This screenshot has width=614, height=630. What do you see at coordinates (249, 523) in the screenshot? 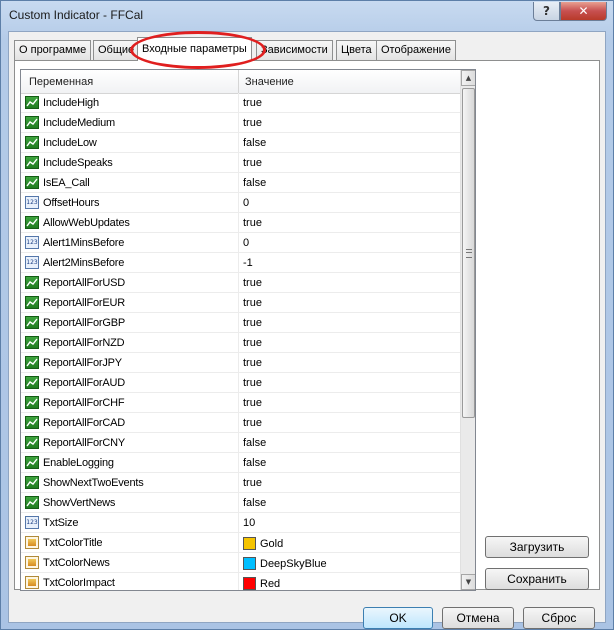
I see `parameter-value: 10` at bounding box center [249, 523].